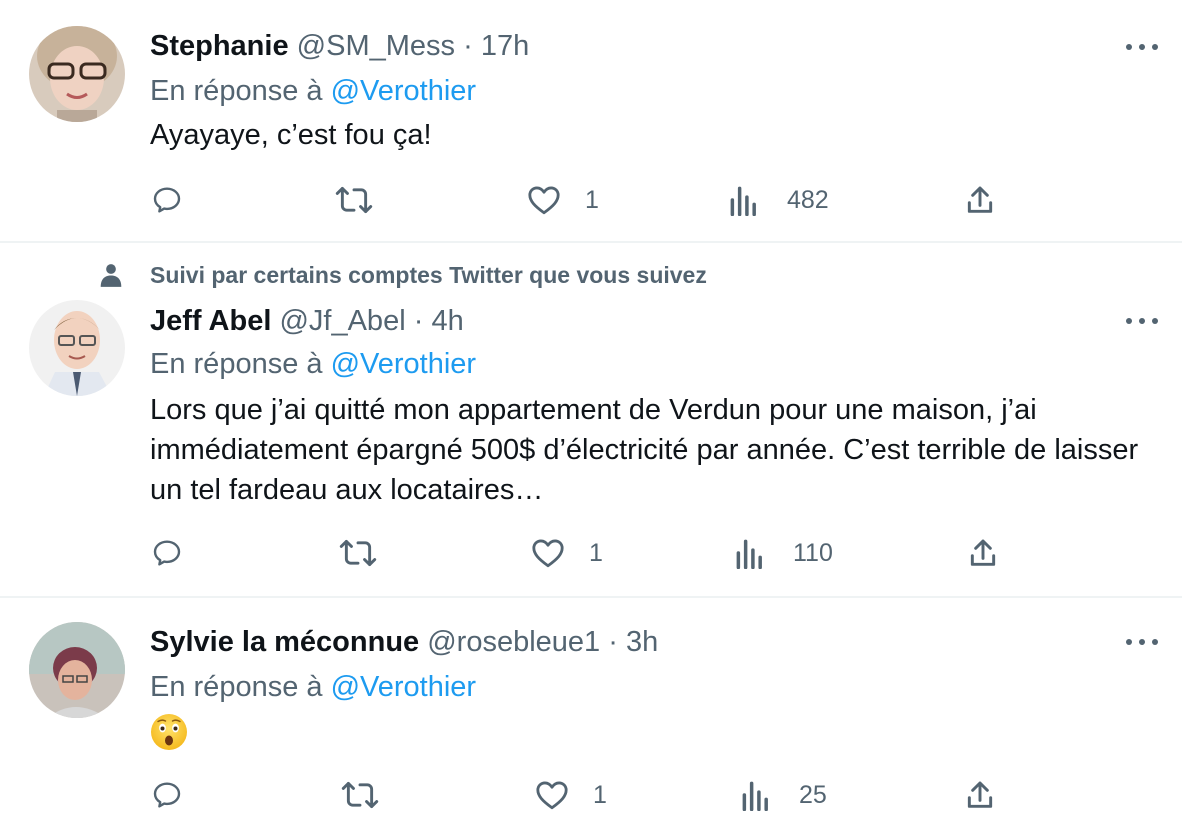 Image resolution: width=1182 pixels, height=840 pixels. Describe the element at coordinates (642, 642) in the screenshot. I see `timestamp: 3h` at that location.